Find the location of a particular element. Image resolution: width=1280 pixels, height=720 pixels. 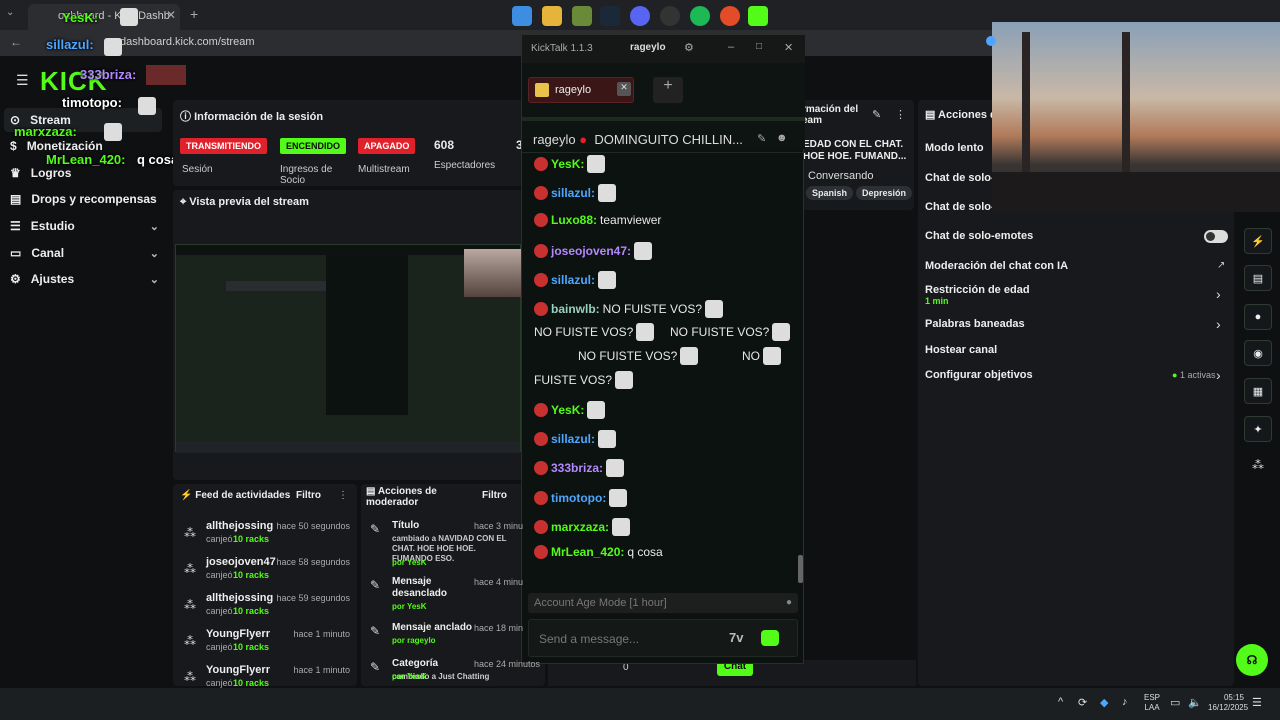

7tv-emote-icon: 7v is located at coordinates (736, 637).